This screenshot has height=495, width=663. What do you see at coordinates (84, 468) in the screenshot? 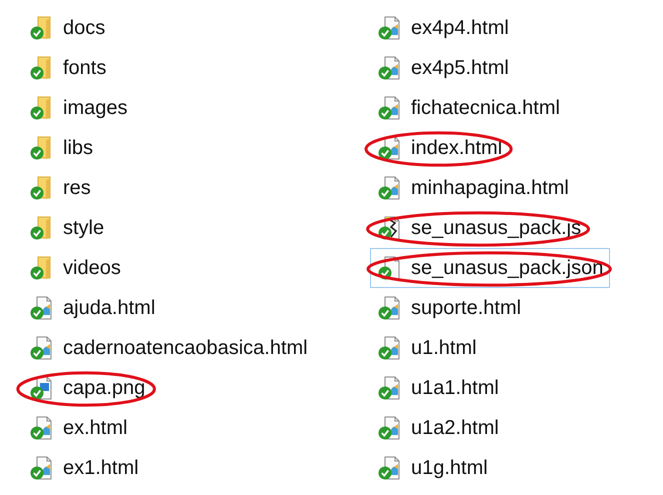
I see `file-item: ex1.html` at bounding box center [84, 468].